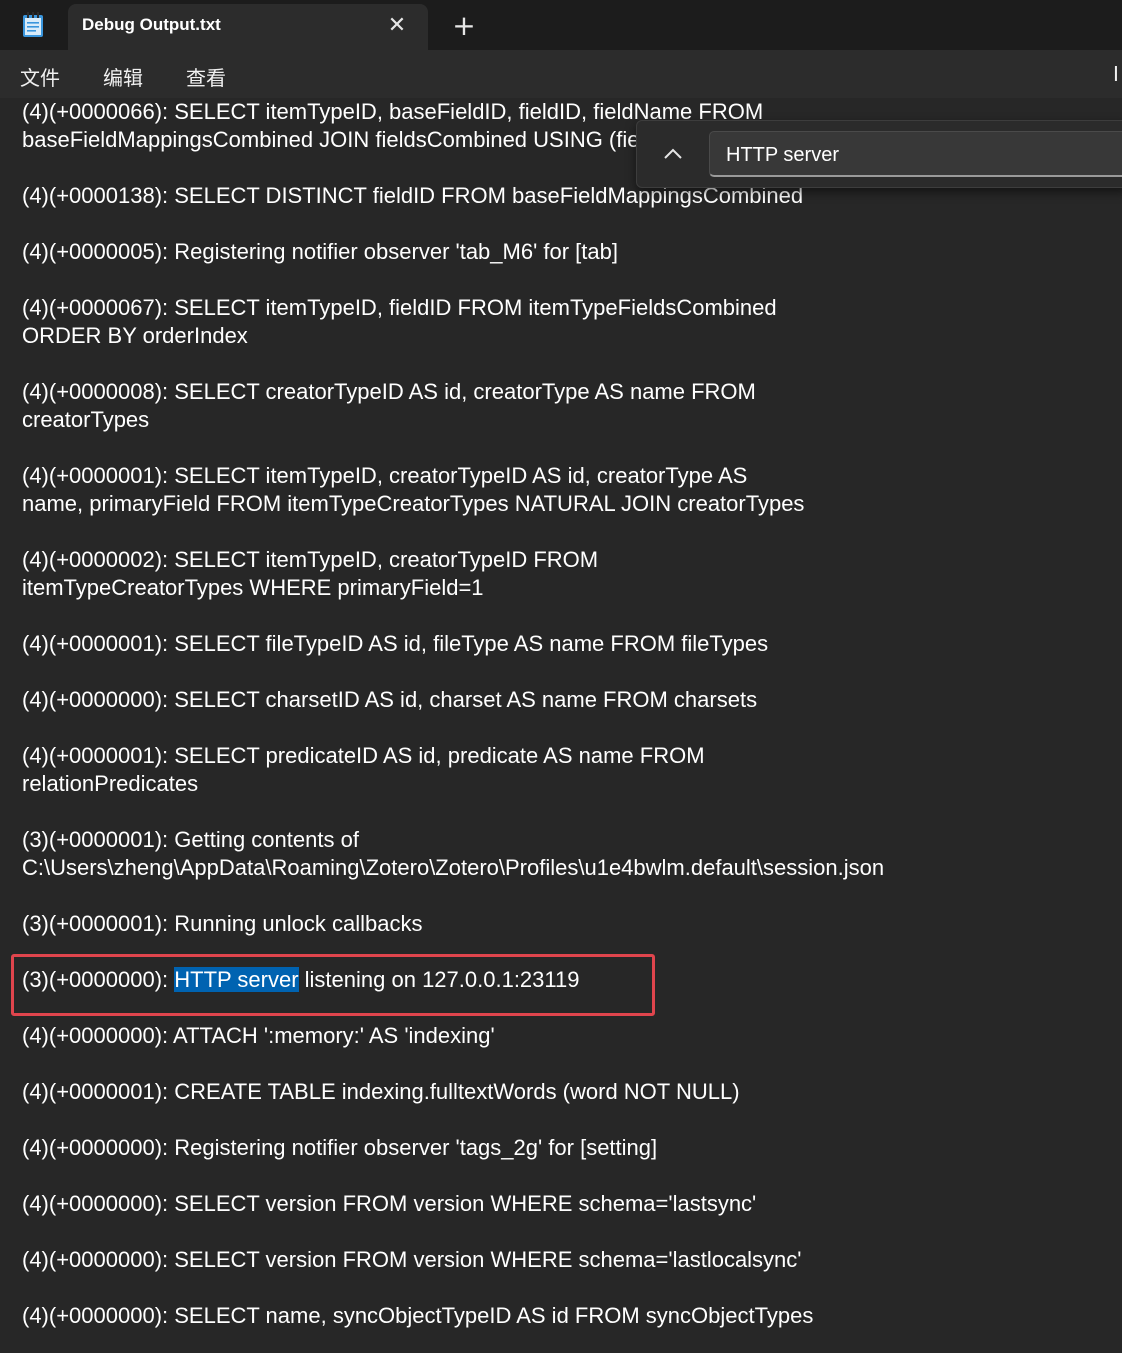  I want to click on log-line: relationPredicates, so click(110, 783).